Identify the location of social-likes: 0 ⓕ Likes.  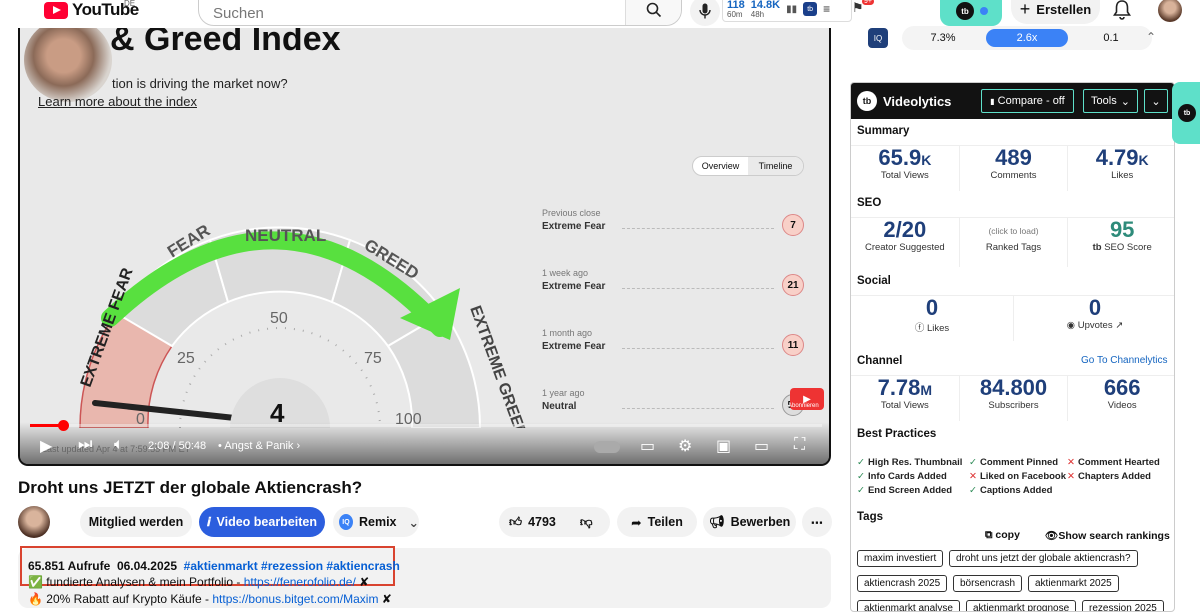
(932, 318).